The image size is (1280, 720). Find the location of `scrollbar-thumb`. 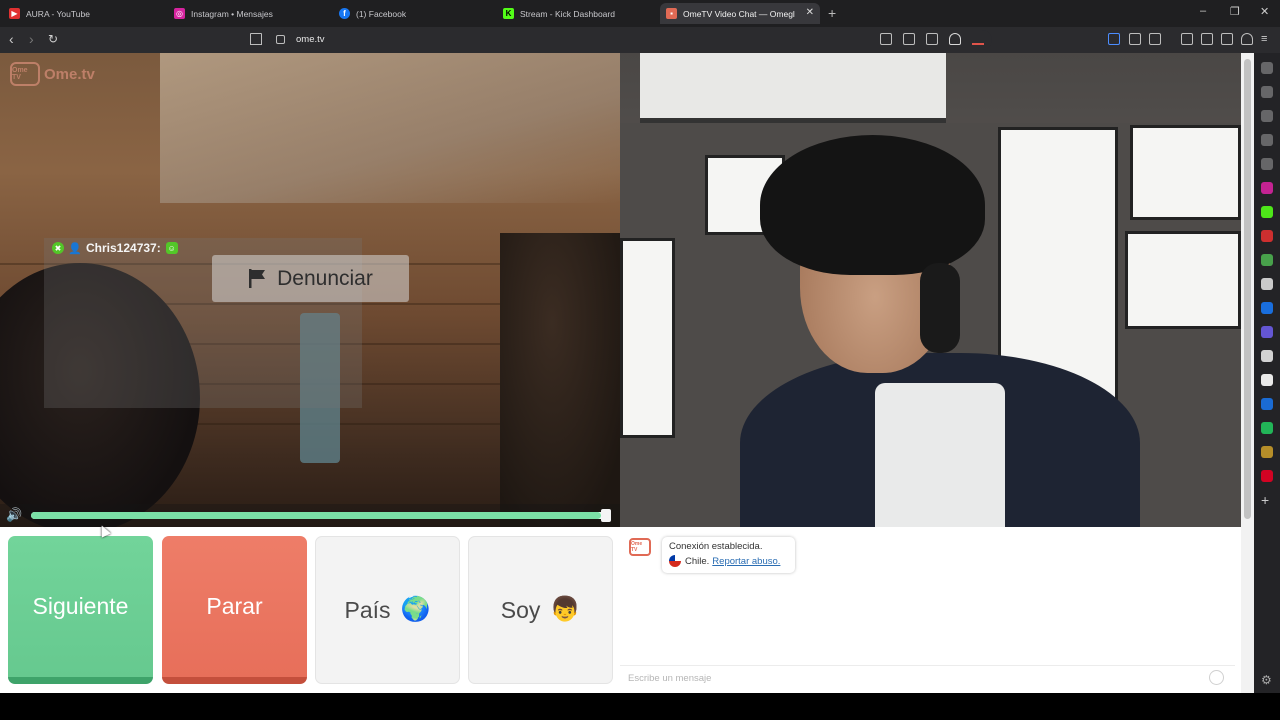

scrollbar-thumb is located at coordinates (1247, 289).